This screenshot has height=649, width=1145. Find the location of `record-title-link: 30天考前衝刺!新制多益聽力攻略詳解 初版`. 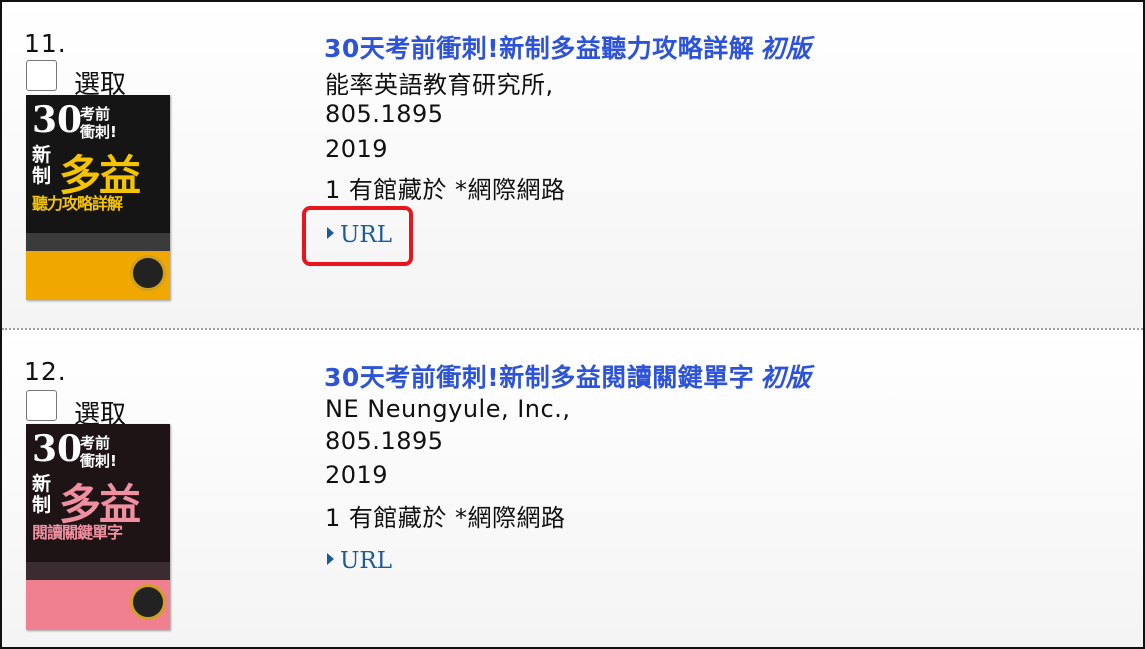

record-title-link: 30天考前衝刺!新制多益聽力攻略詳解 初版 is located at coordinates (567, 47).